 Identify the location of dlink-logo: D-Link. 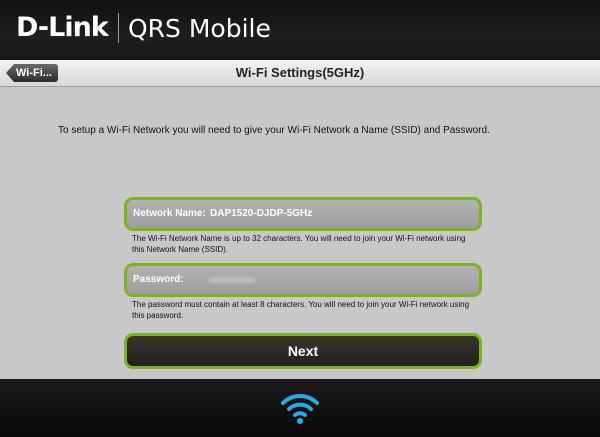
(62, 27).